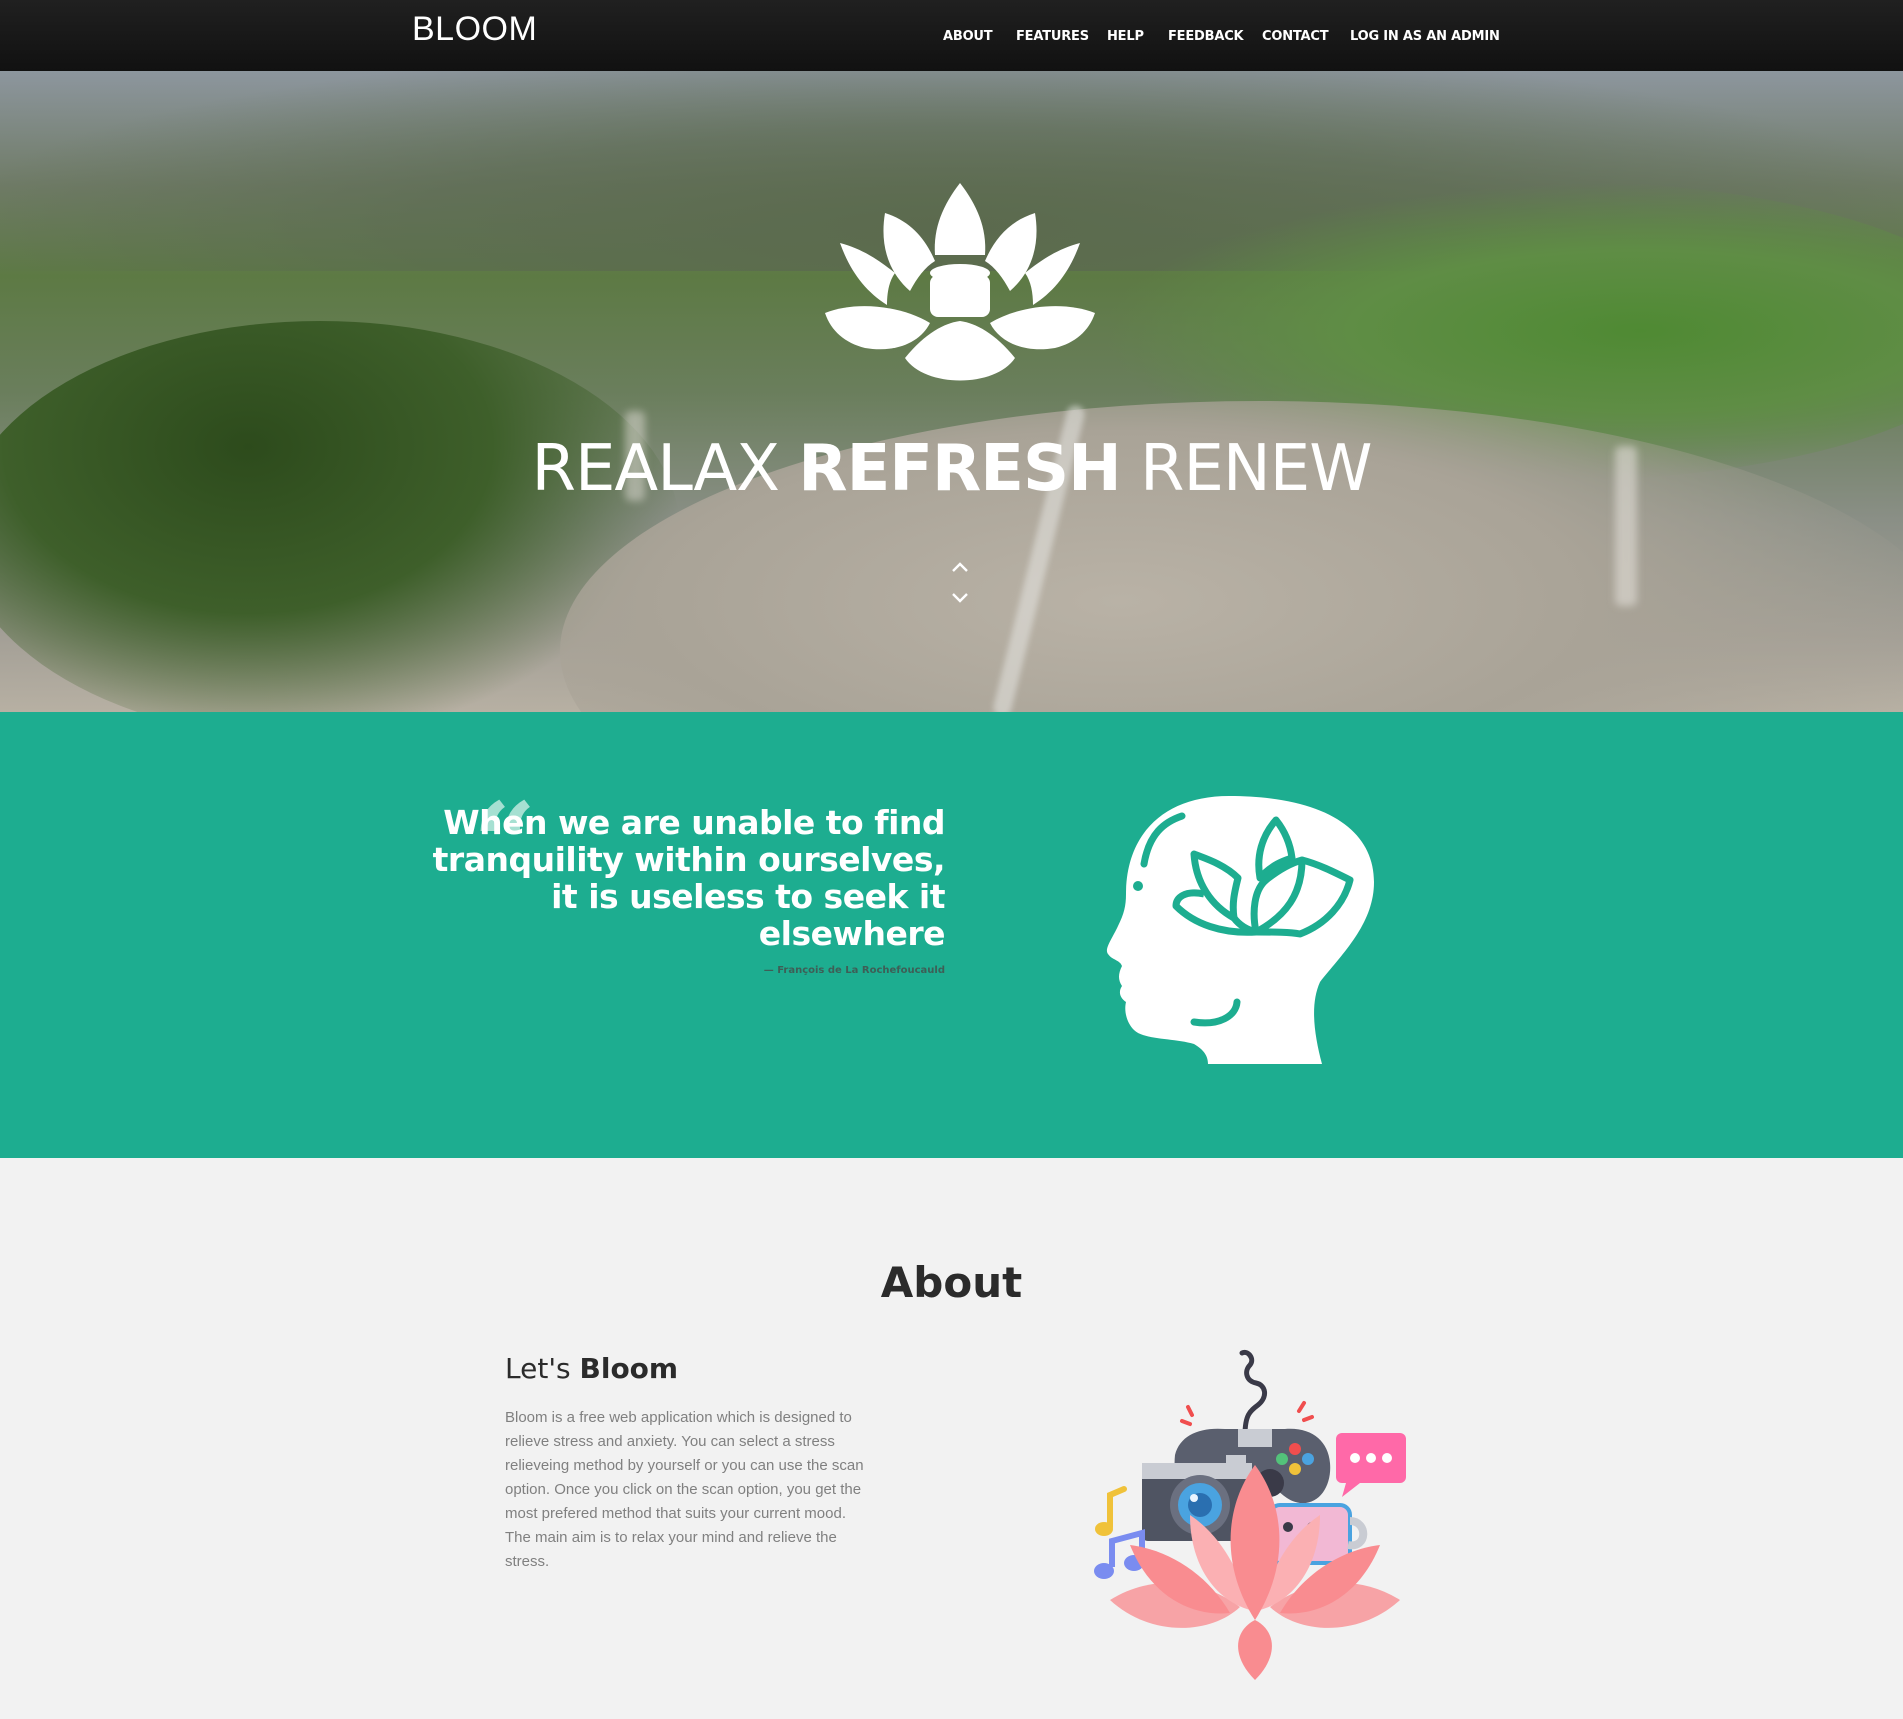 This screenshot has height=1719, width=1903. What do you see at coordinates (474, 29) in the screenshot?
I see `brand-logo: BLOOM` at bounding box center [474, 29].